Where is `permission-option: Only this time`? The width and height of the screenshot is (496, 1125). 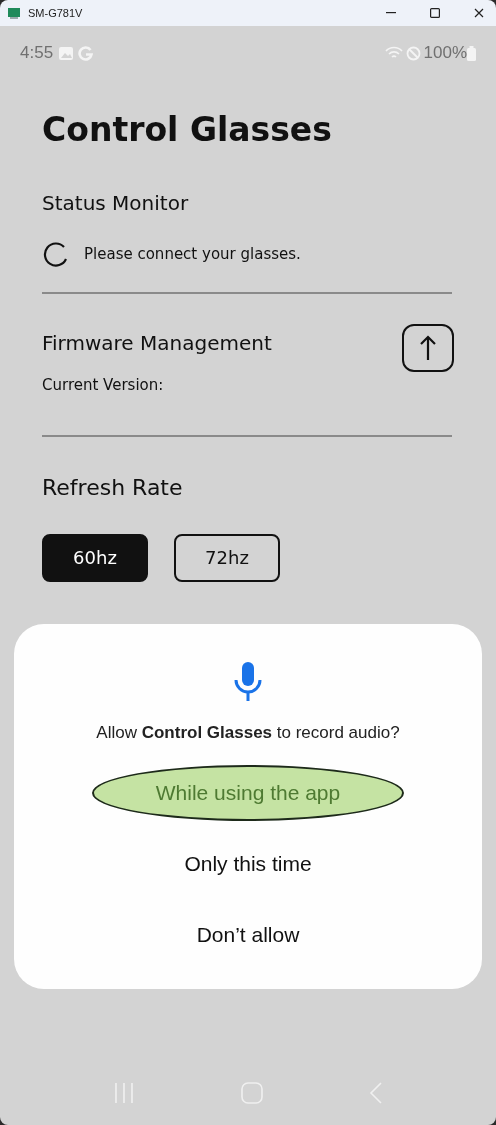 permission-option: Only this time is located at coordinates (248, 864).